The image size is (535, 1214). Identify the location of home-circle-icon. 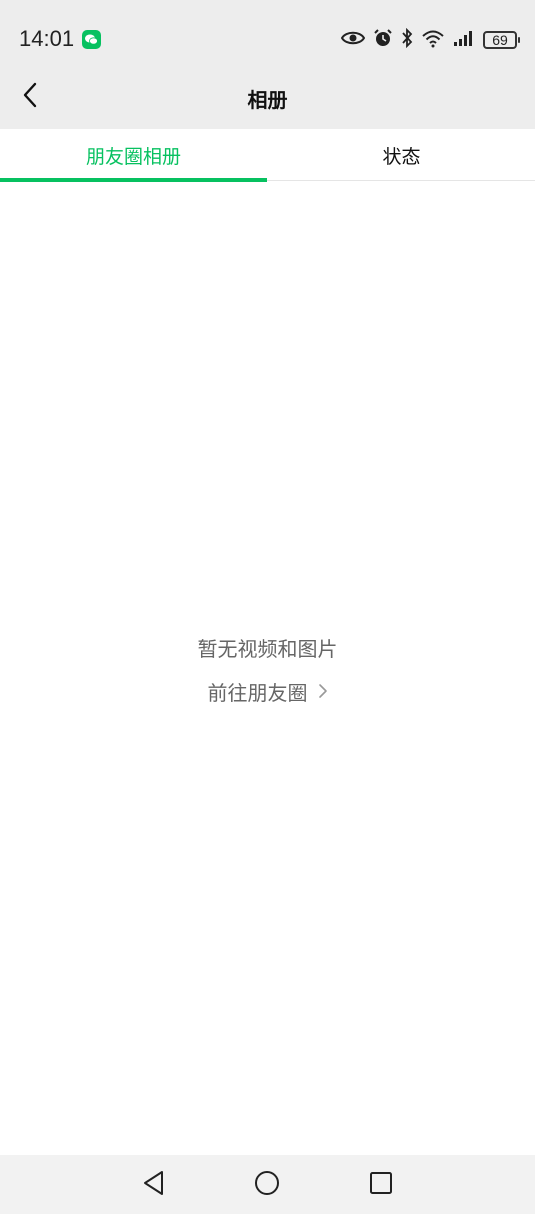
(267, 1185).